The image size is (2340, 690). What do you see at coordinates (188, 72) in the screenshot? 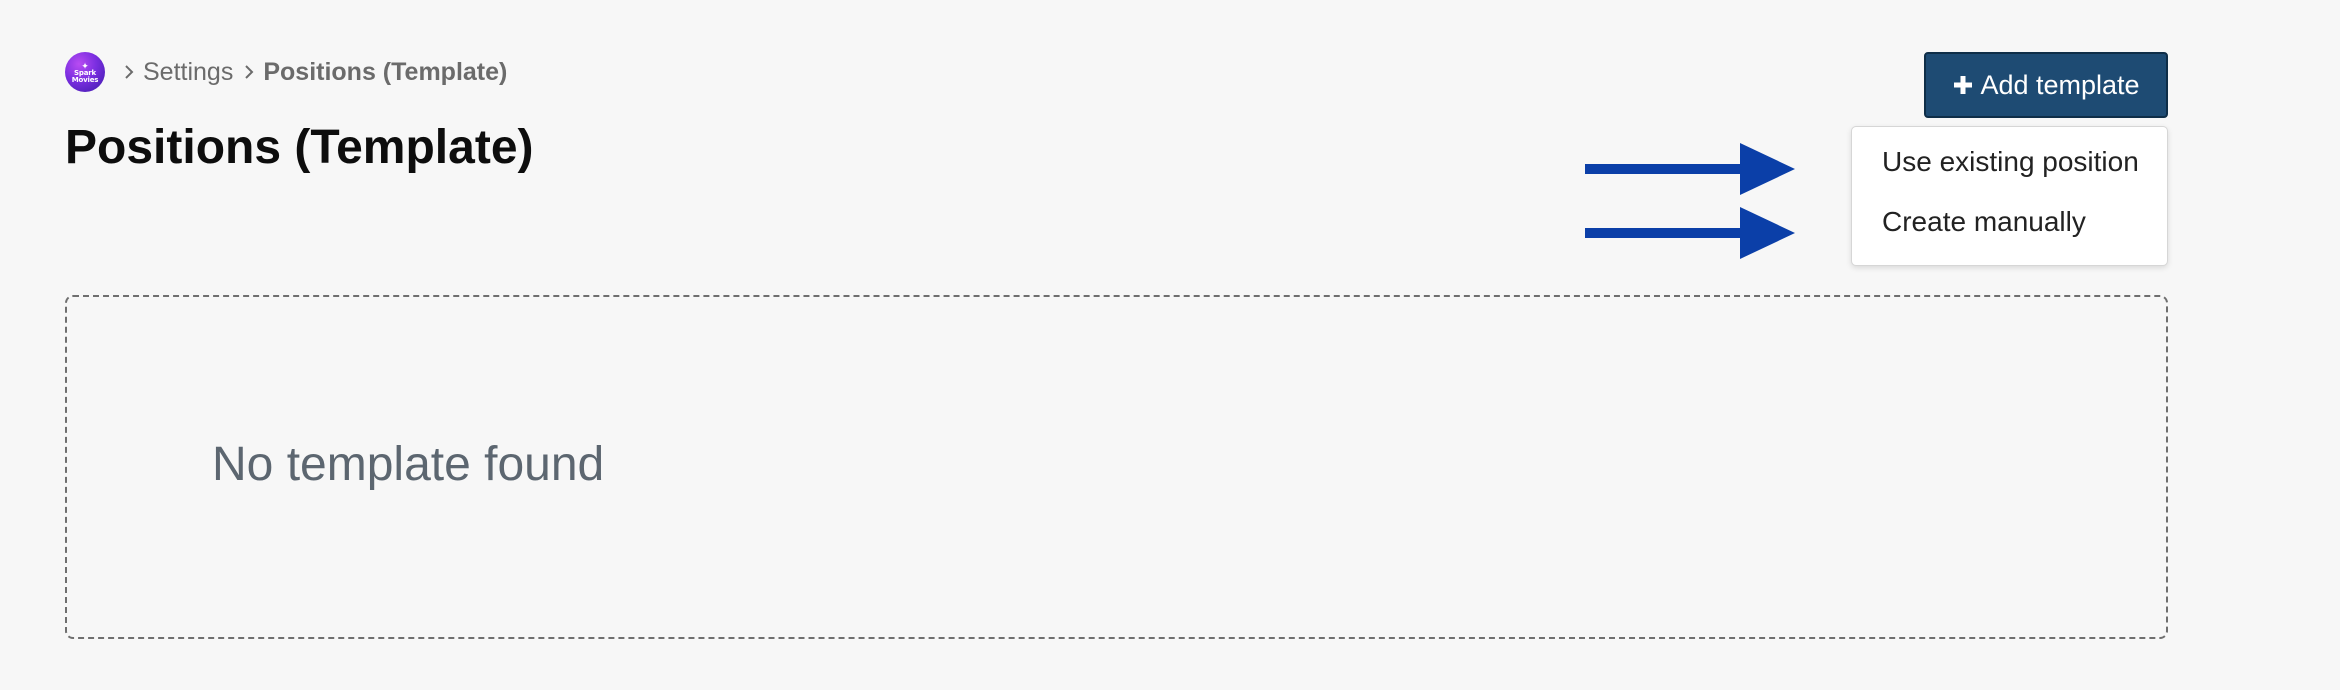
I see `breadcrumb-settings-link: Settings` at bounding box center [188, 72].